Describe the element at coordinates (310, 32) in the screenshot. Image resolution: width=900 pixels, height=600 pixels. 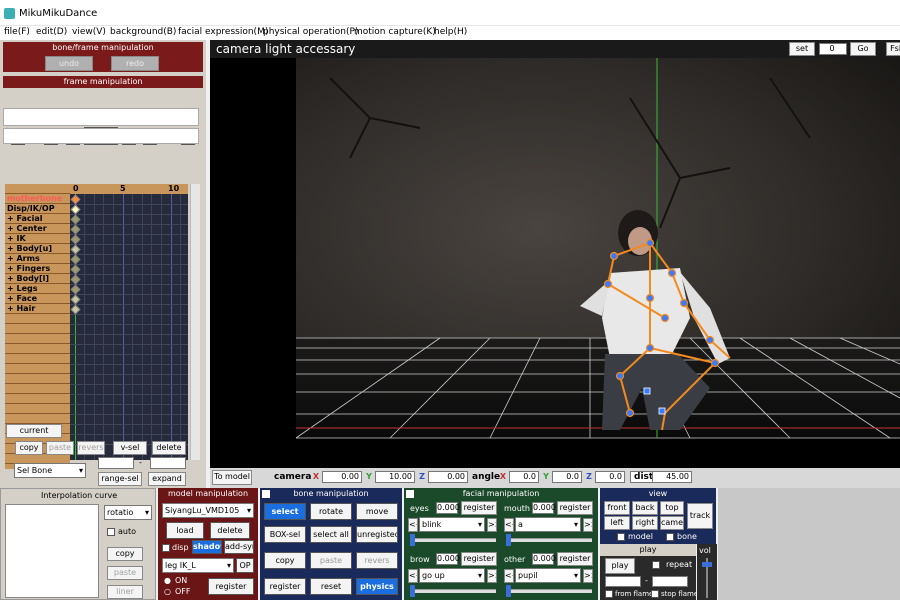
I see `menu-physical-operation: physical operation(P)` at that location.